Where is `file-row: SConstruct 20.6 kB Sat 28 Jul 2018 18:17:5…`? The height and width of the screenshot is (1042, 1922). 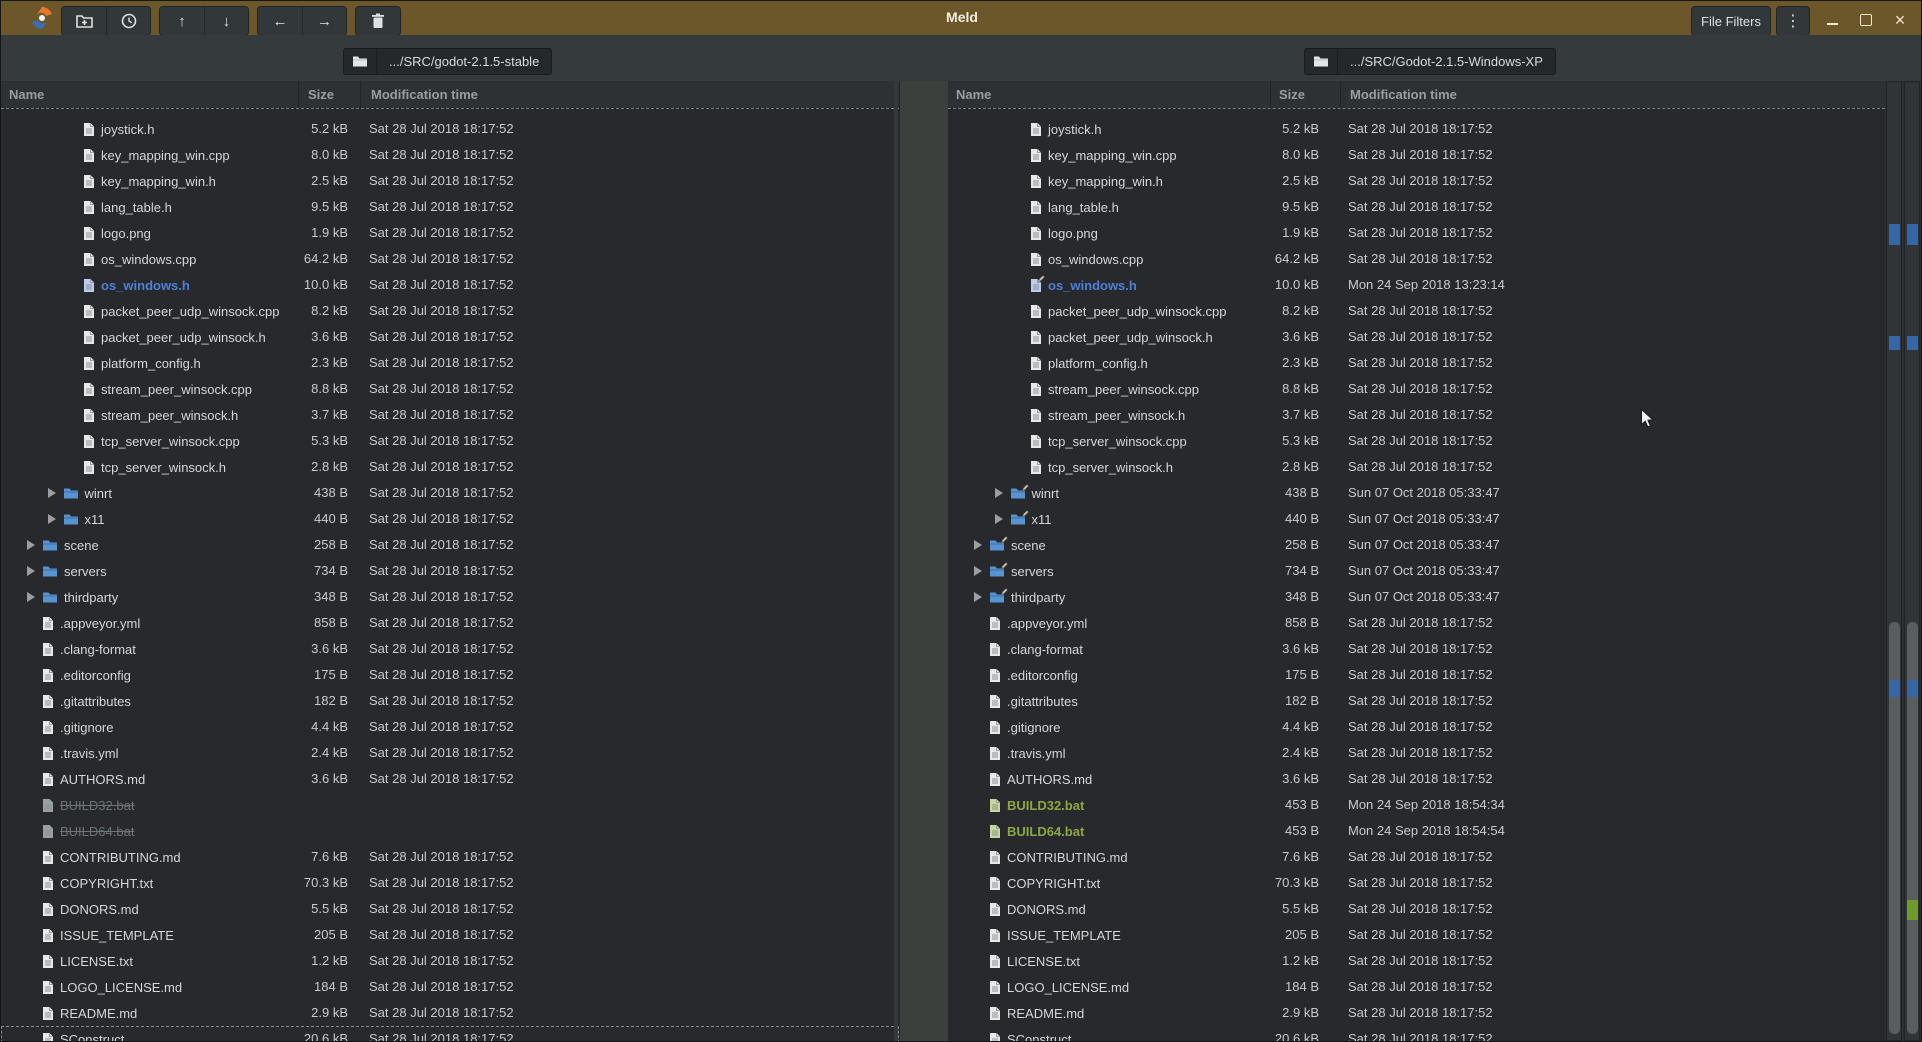 file-row: SConstruct 20.6 kB Sat 28 Jul 2018 18:17:5… is located at coordinates (450, 1033).